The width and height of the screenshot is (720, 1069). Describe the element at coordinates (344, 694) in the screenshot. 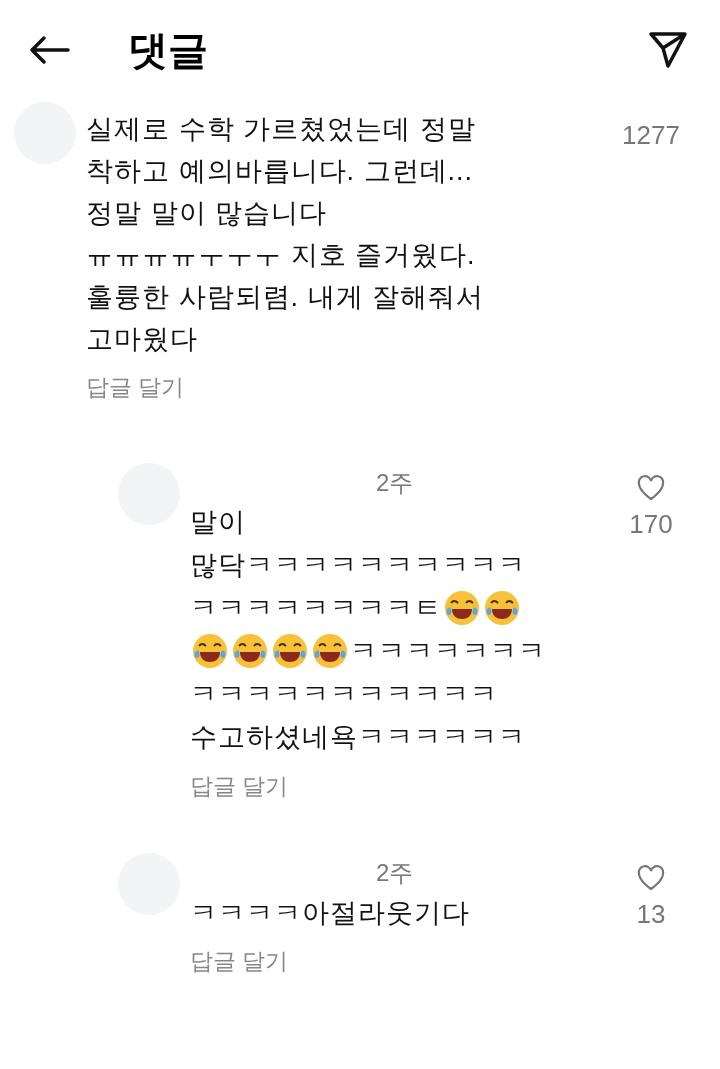

I see `comment-text: ㅋㅋㅋㅋㅋㅋㅋㅋㅋㅋㅋ` at that location.